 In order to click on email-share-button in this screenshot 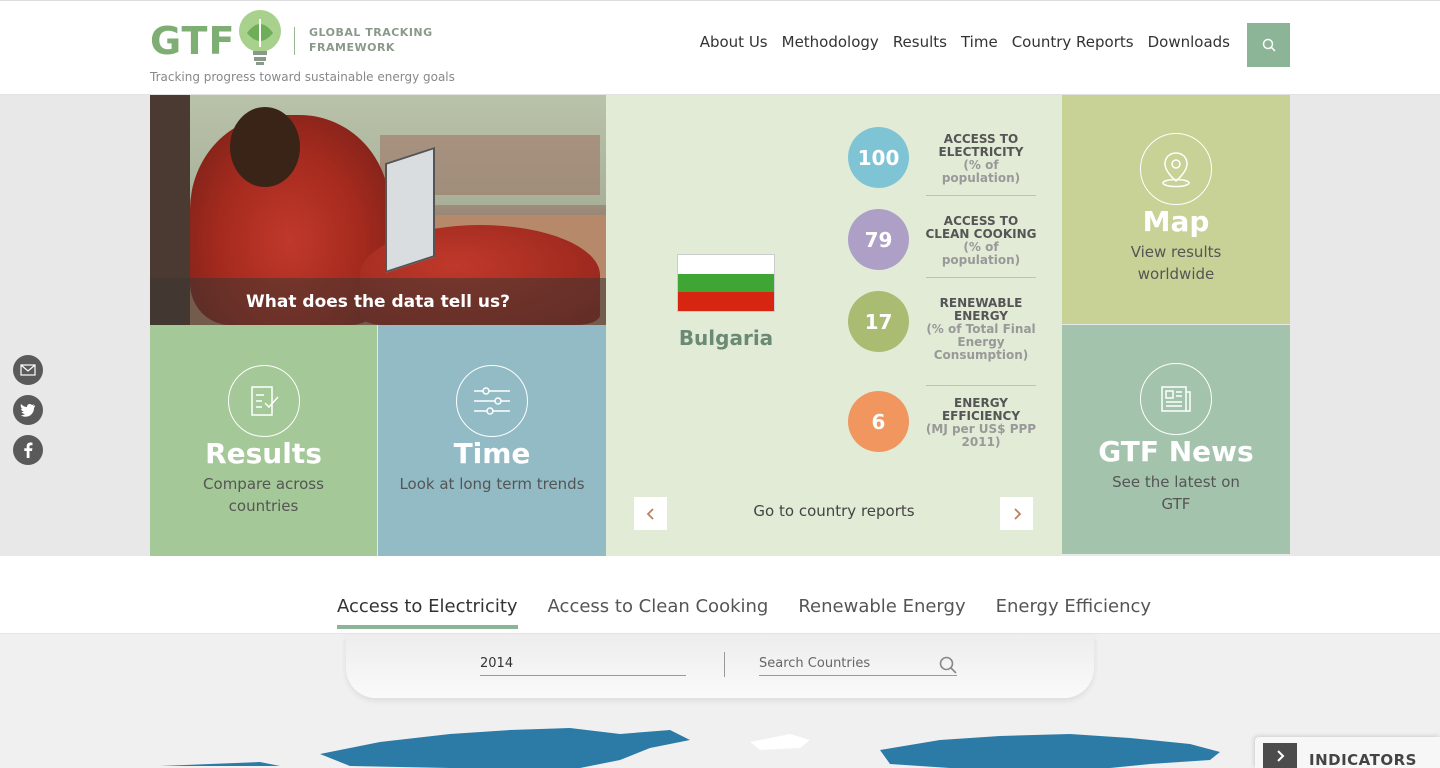, I will do `click(28, 370)`.